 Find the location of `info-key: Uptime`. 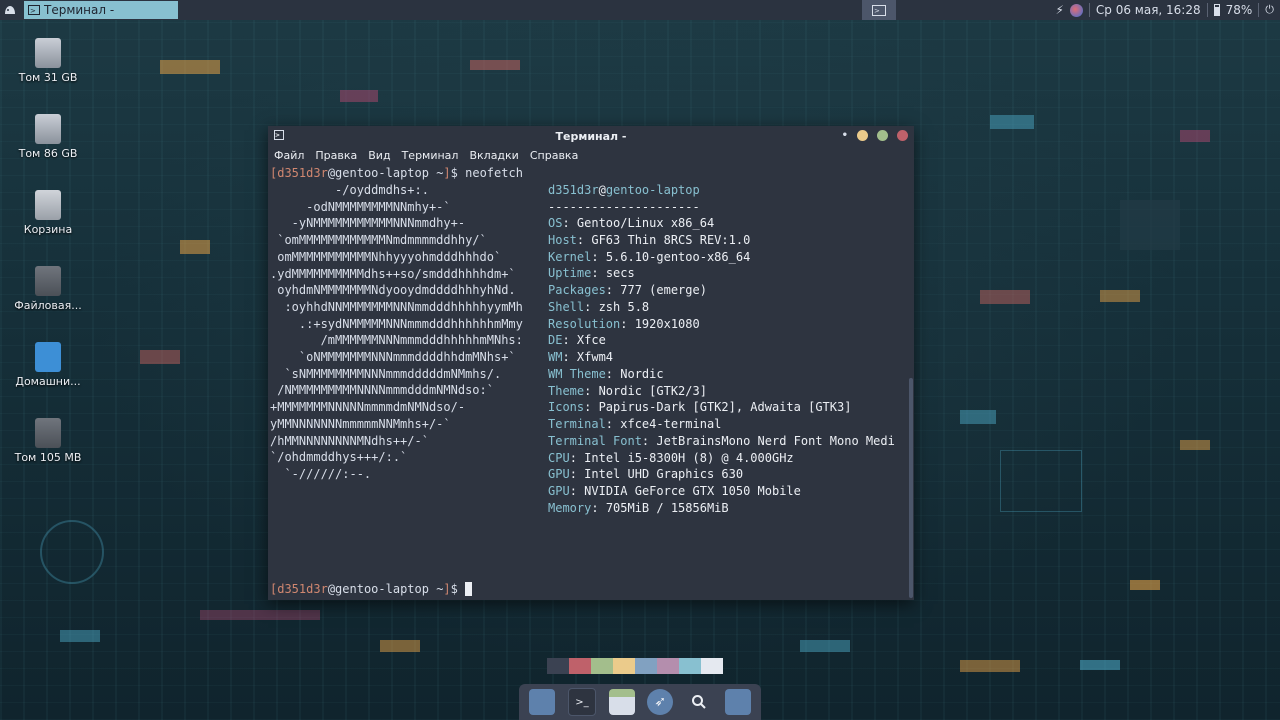

info-key: Uptime is located at coordinates (570, 273).